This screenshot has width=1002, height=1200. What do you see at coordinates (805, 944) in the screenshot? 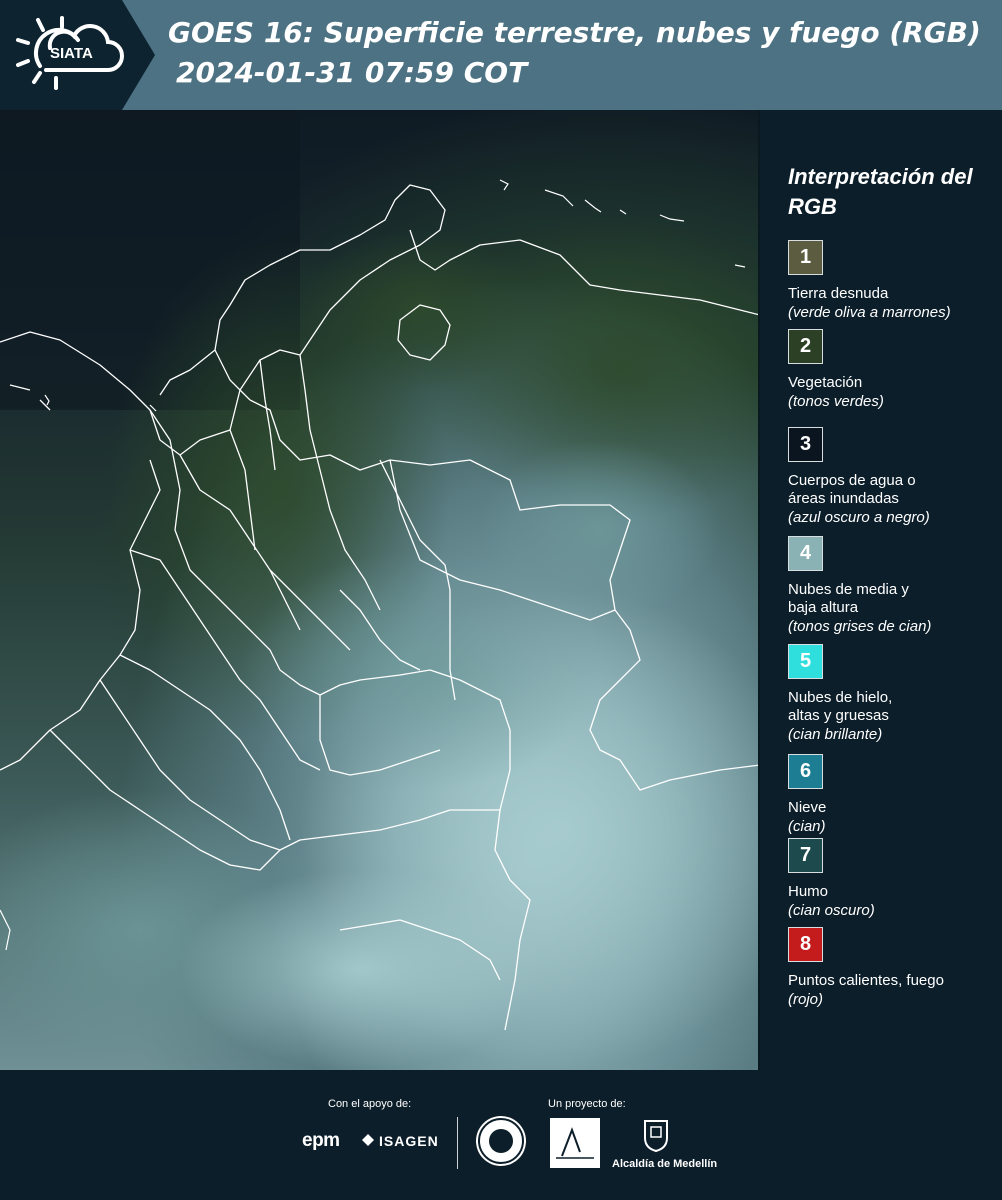
I see `legend-swatch: 8` at bounding box center [805, 944].